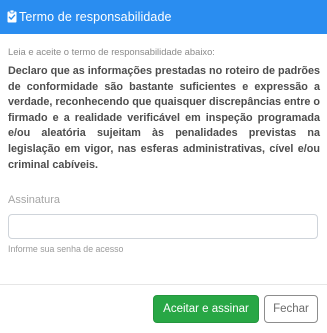 Image resolution: width=327 pixels, height=333 pixels. Describe the element at coordinates (163, 226) in the screenshot. I see `signature-input` at that location.